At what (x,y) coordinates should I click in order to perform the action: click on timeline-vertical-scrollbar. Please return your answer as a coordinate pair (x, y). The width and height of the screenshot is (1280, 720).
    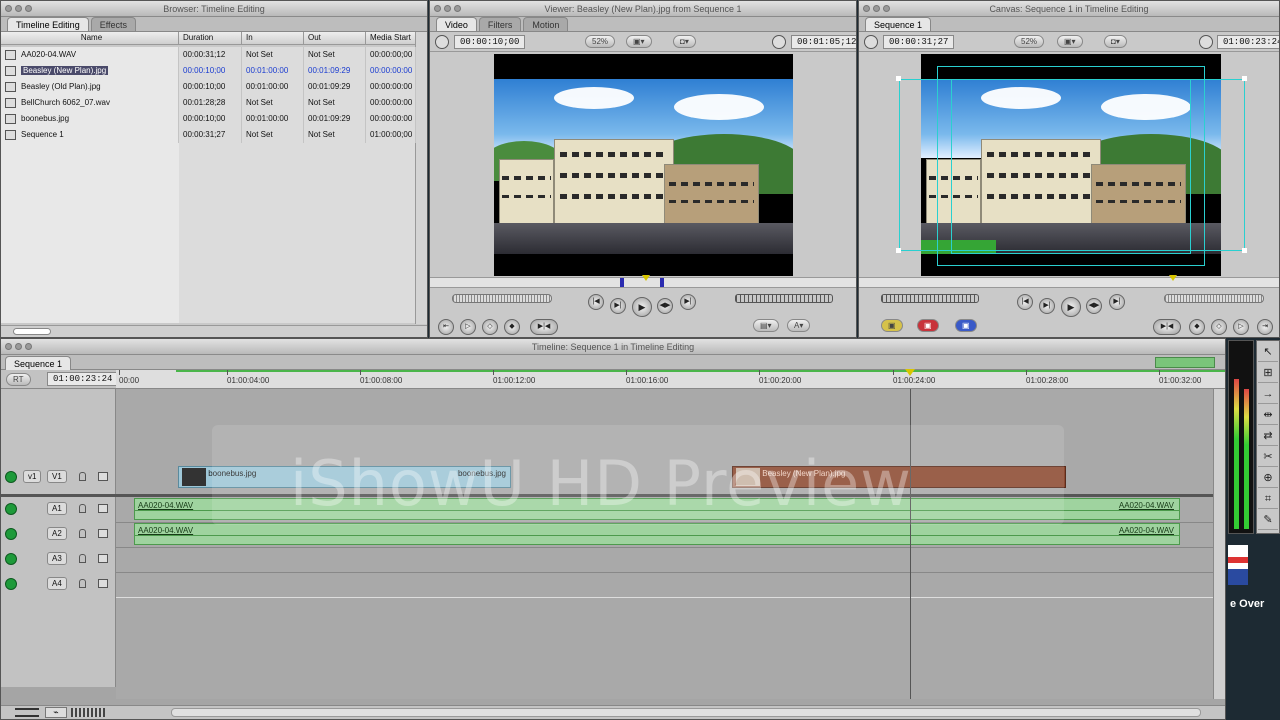
    Looking at the image, I should click on (1219, 544).